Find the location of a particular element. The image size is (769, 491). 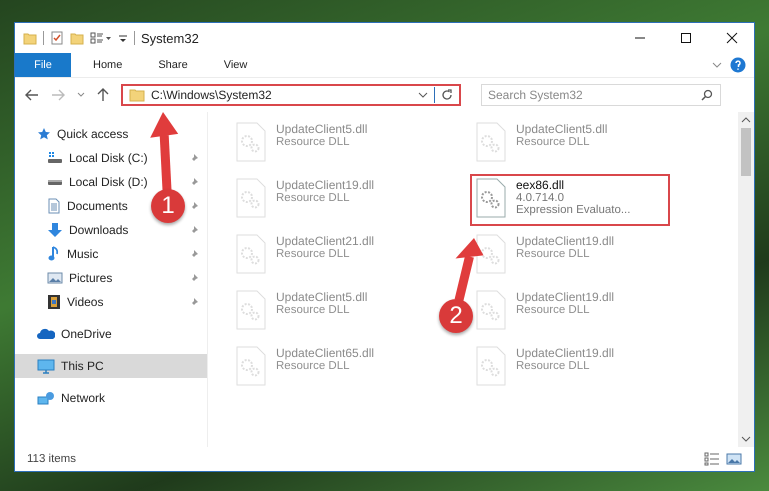

sidebar-item: Pictures is located at coordinates (67, 278).